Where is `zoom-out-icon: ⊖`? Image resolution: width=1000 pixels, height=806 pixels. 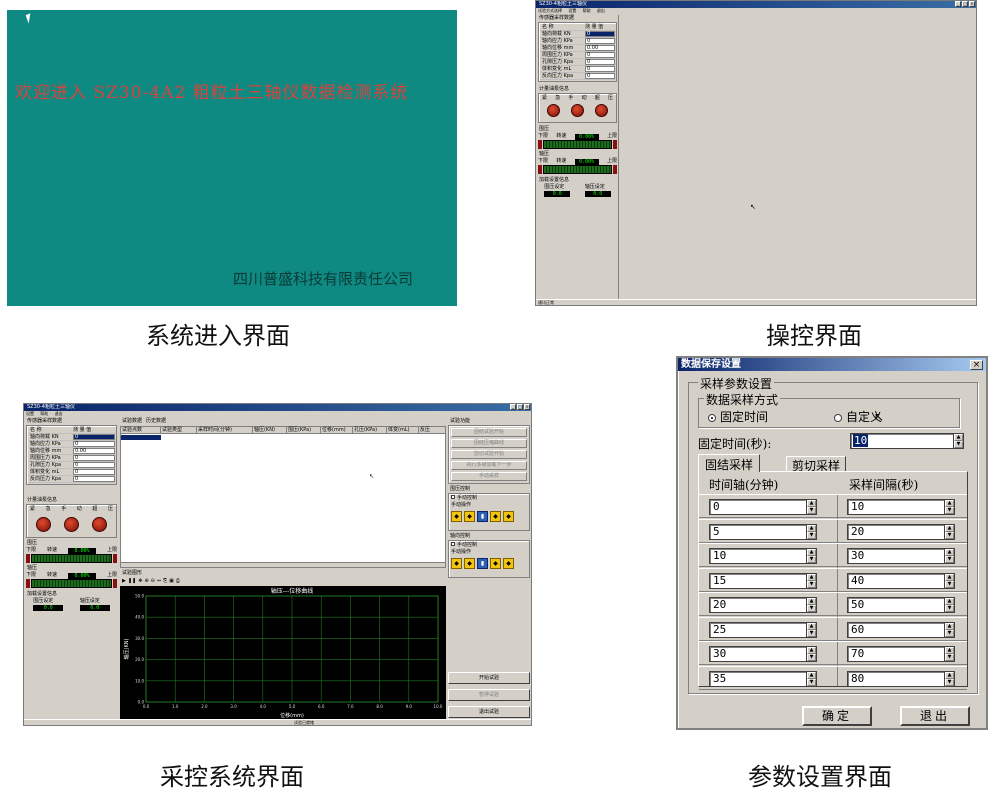
zoom-out-icon: ⊖ is located at coordinates (153, 581).